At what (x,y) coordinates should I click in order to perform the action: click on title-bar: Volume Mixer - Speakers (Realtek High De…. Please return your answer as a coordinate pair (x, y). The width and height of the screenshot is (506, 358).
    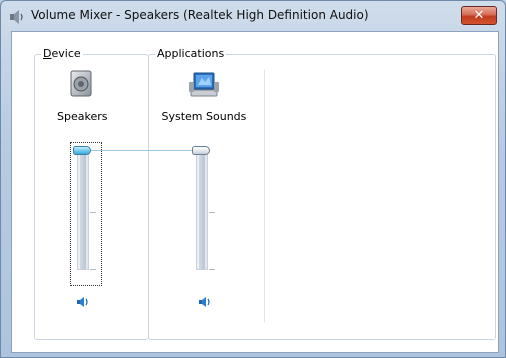
    Looking at the image, I should click on (253, 16).